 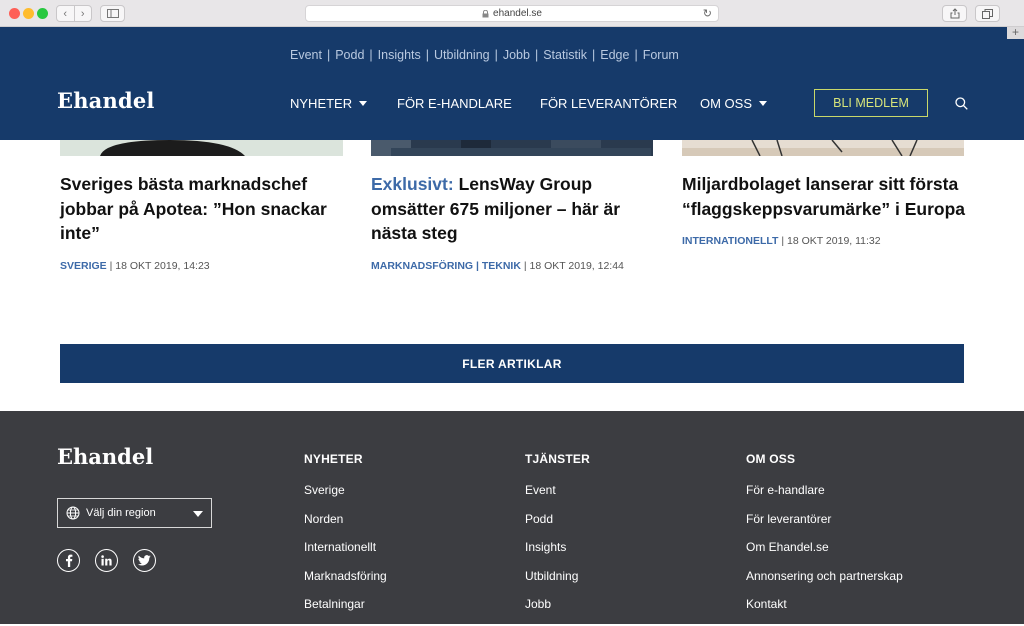 I want to click on footer-link: Kontakt, so click(x=824, y=611).